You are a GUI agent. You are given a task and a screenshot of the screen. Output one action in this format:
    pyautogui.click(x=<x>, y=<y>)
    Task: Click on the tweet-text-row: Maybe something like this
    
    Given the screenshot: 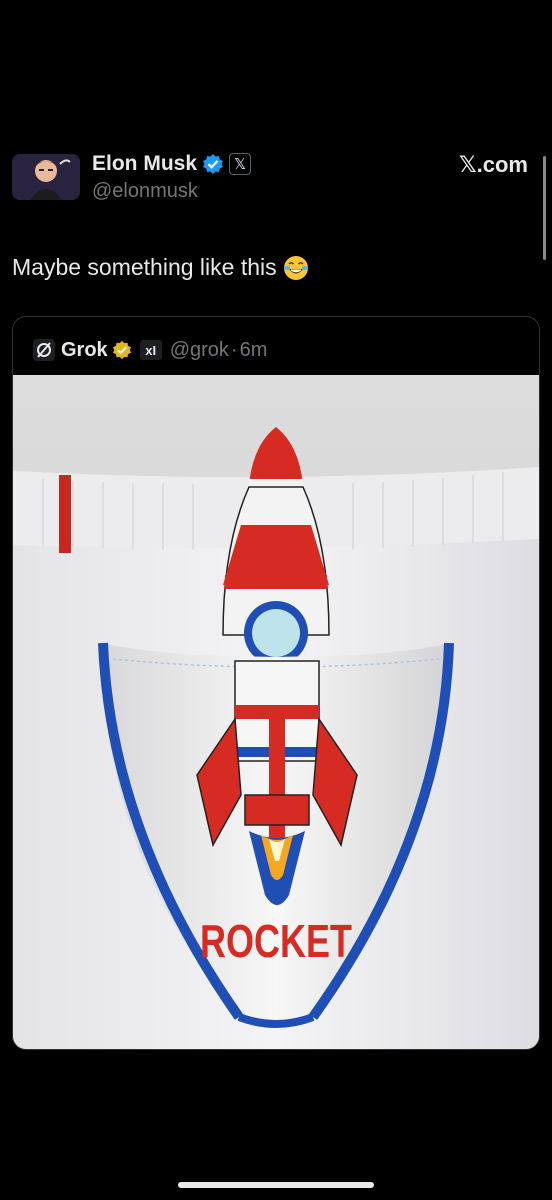 What is the action you would take?
    pyautogui.click(x=160, y=267)
    